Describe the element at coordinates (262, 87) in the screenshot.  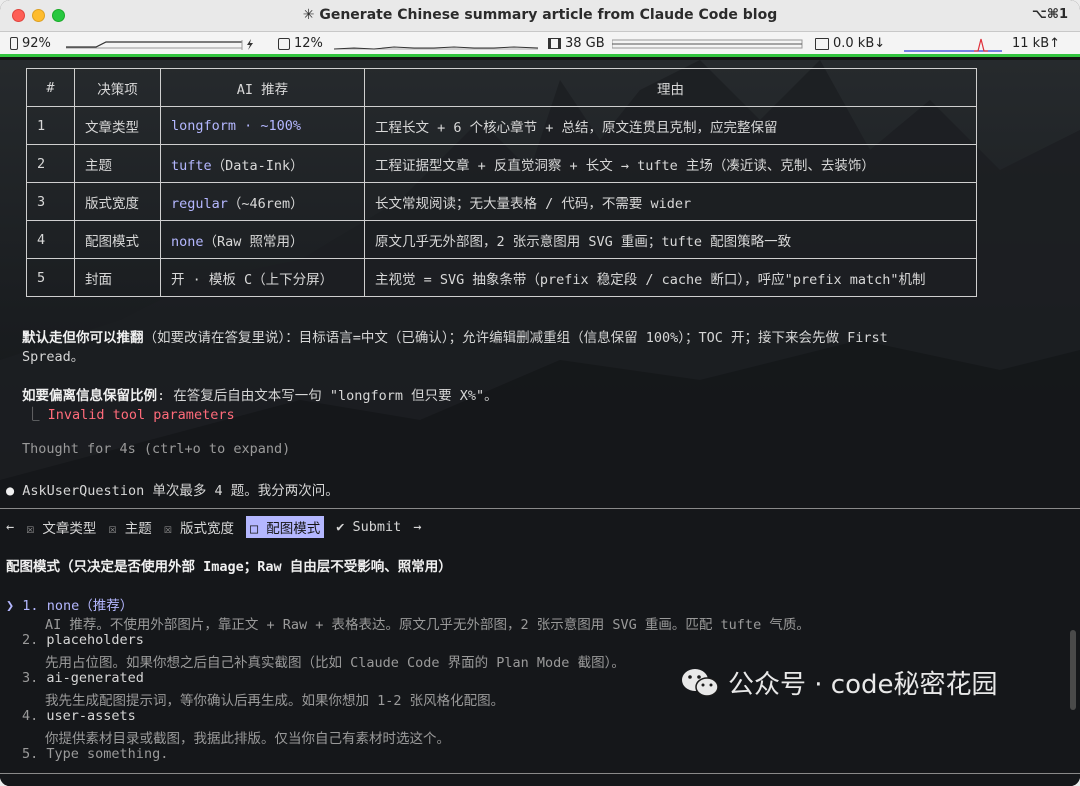
I see `header-ai: AI 推荐` at that location.